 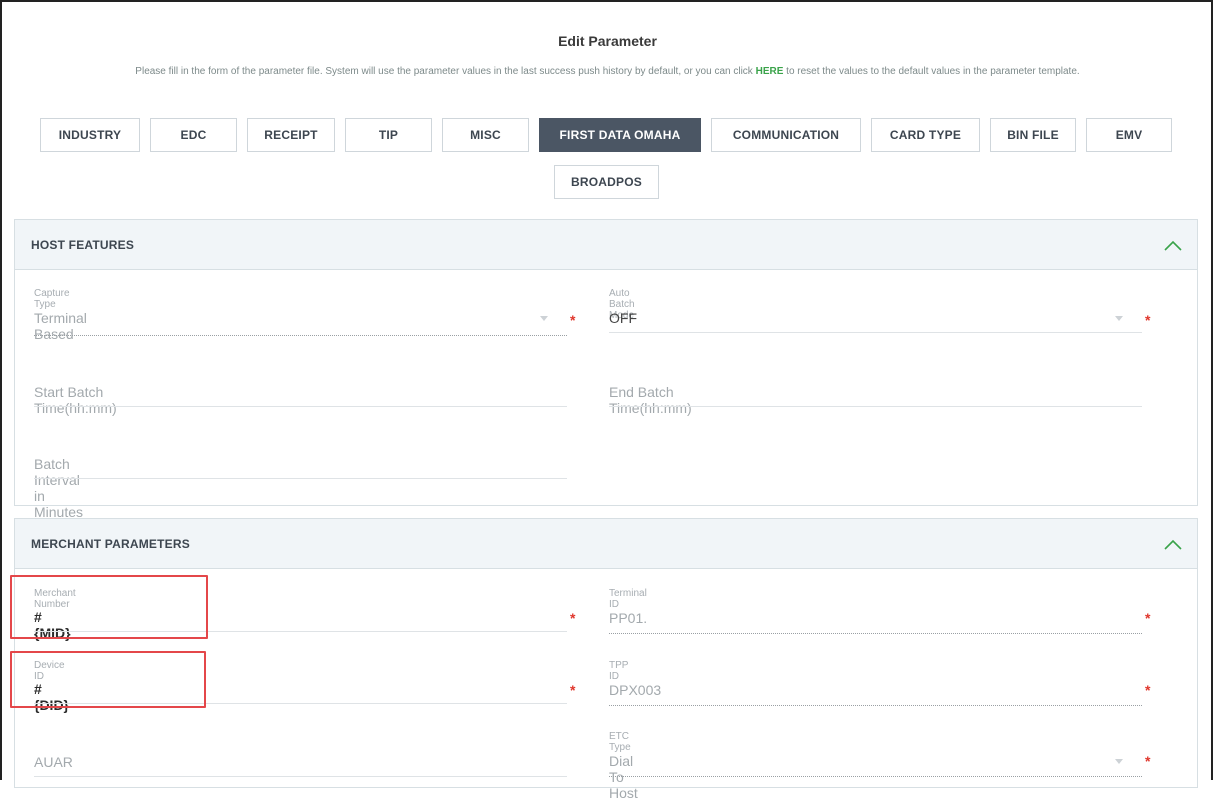 What do you see at coordinates (875, 332) in the screenshot?
I see `auto-batch-mode-underline` at bounding box center [875, 332].